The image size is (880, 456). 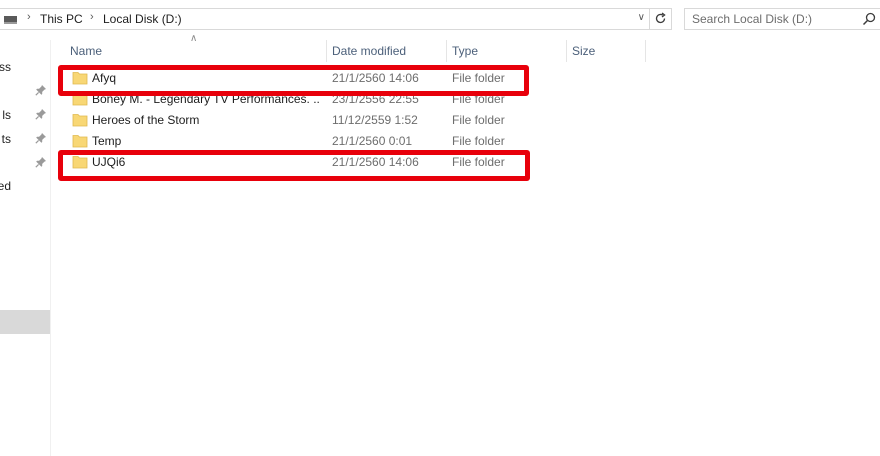 What do you see at coordinates (109, 162) in the screenshot?
I see `file-name: UJQi6` at bounding box center [109, 162].